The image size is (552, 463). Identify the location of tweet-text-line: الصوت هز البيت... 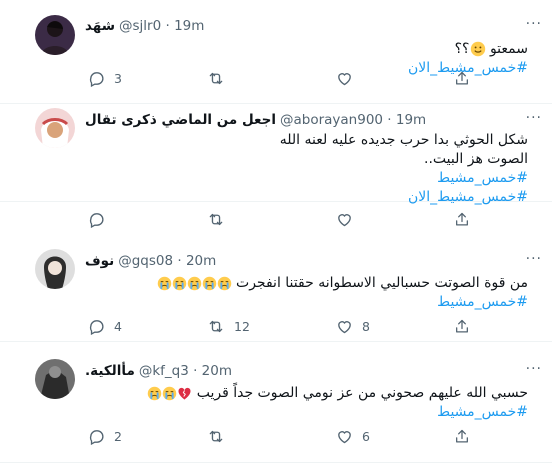
(476, 159).